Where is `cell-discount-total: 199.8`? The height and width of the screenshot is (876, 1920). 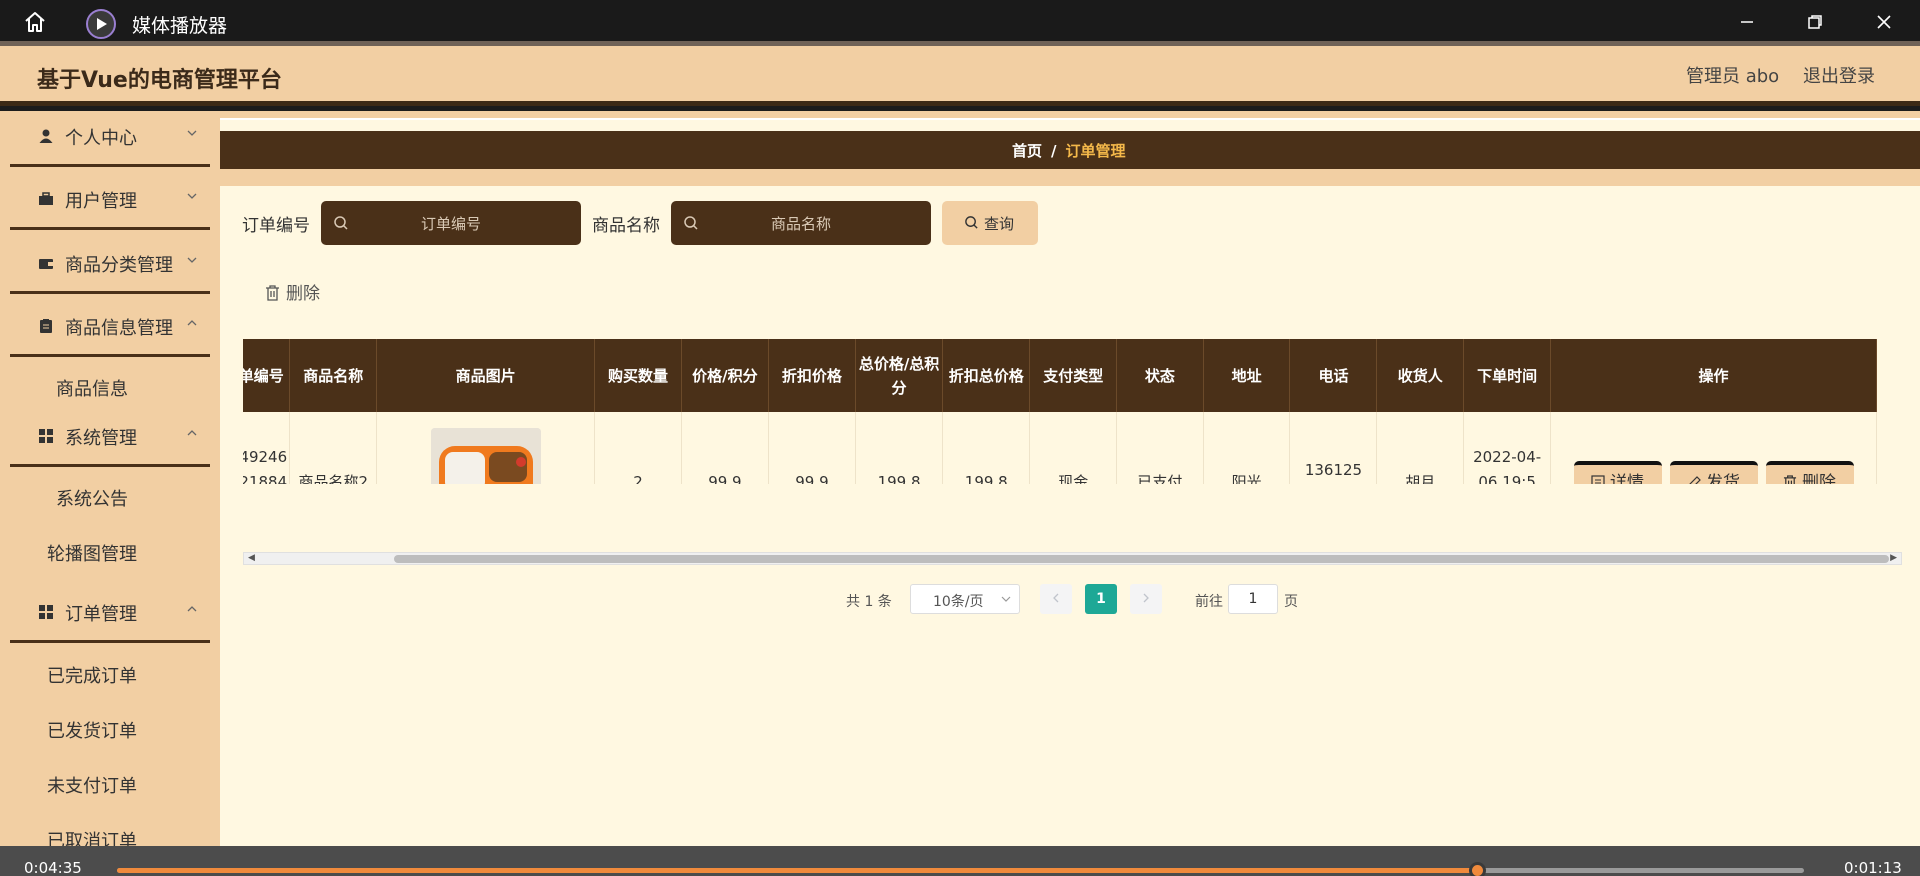 cell-discount-total: 199.8 is located at coordinates (986, 448).